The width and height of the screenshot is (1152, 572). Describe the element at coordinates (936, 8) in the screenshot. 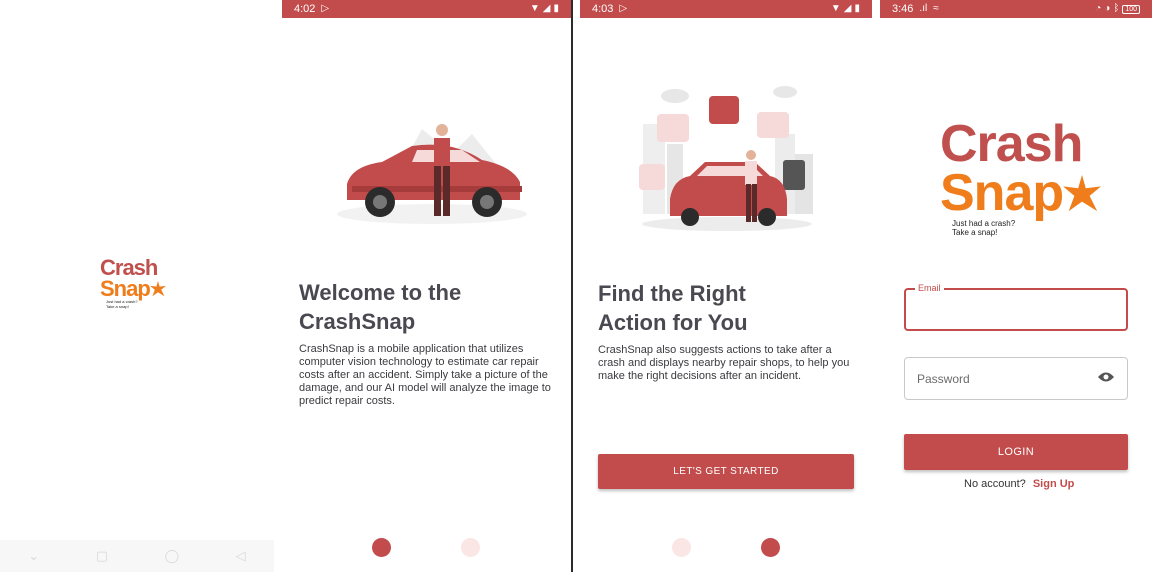

I see `wifi-icon: ≈` at that location.